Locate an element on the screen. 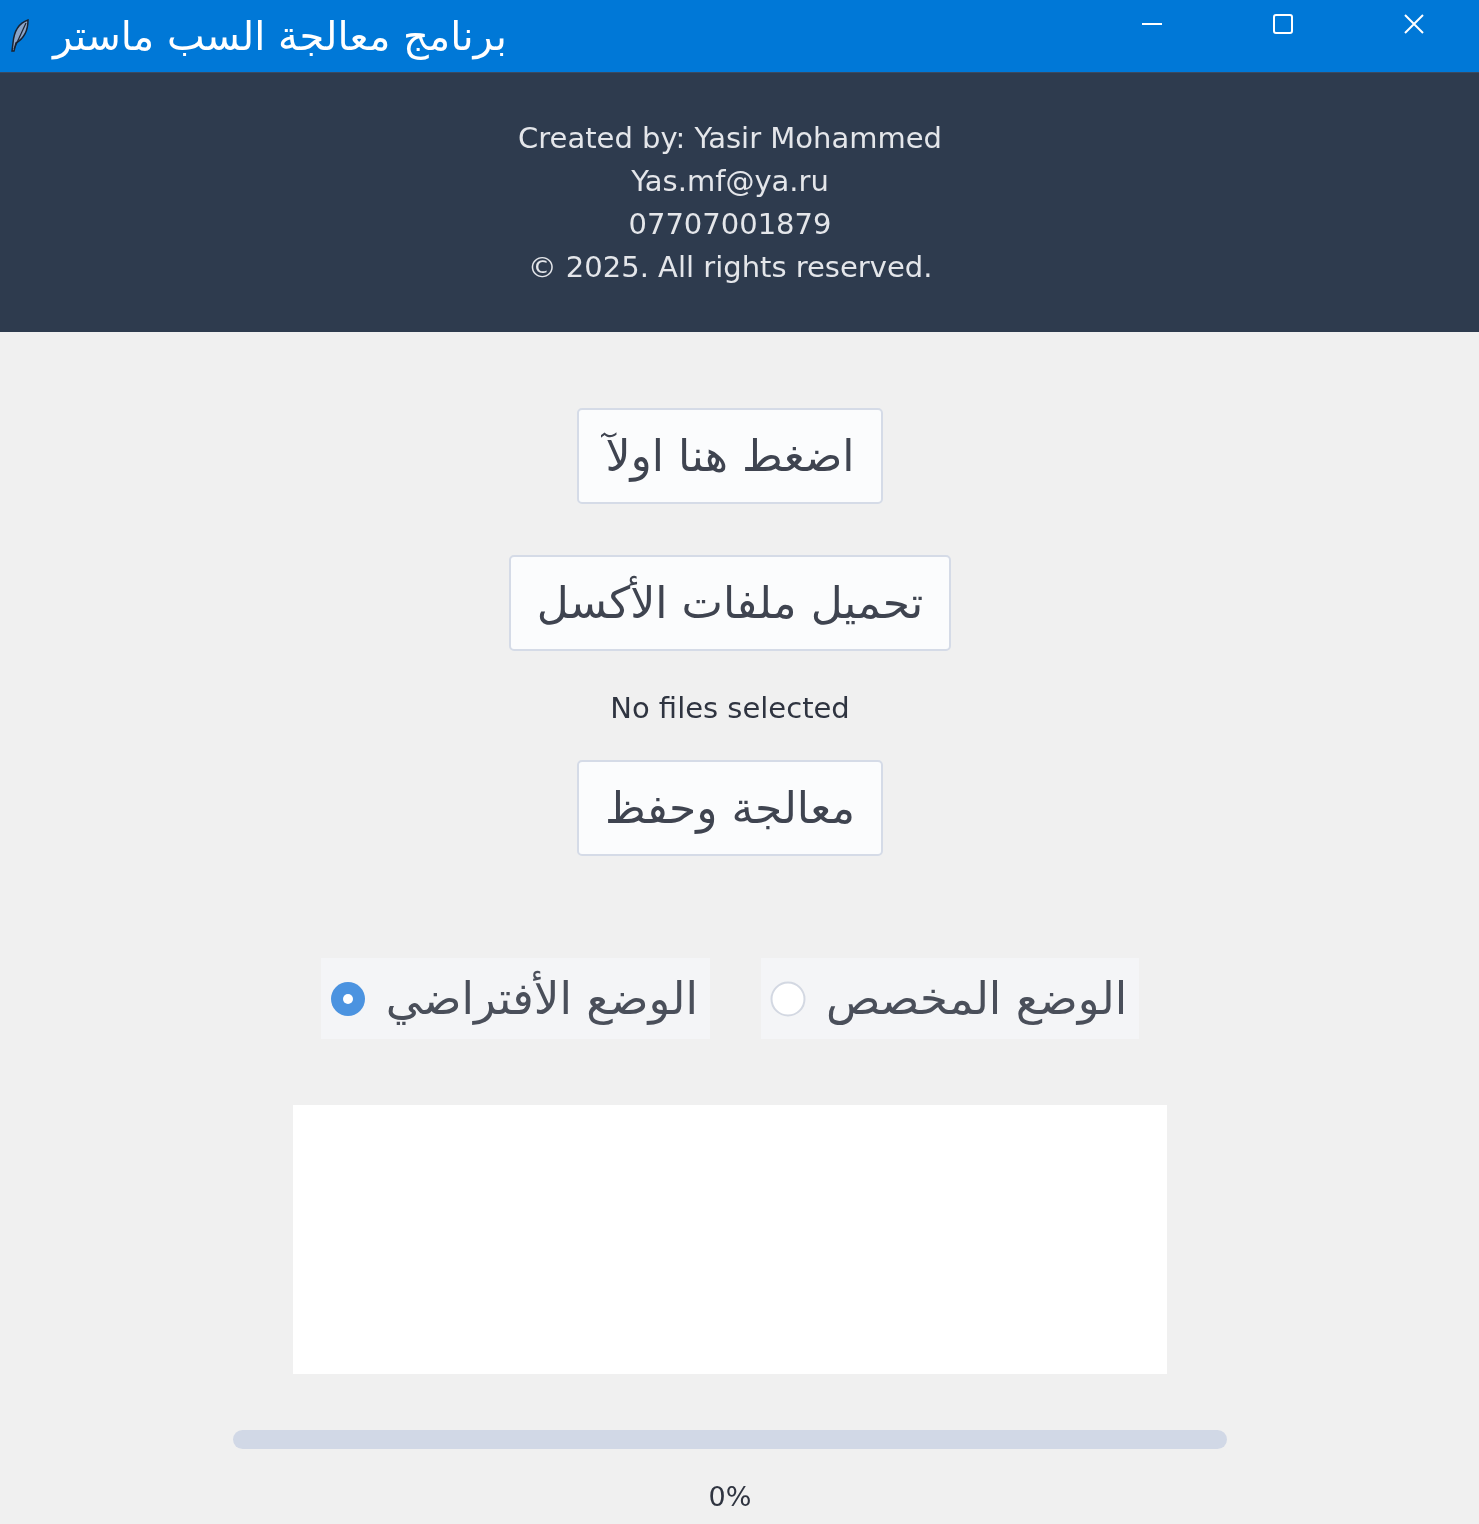  minimize-icon is located at coordinates (1151, 24).